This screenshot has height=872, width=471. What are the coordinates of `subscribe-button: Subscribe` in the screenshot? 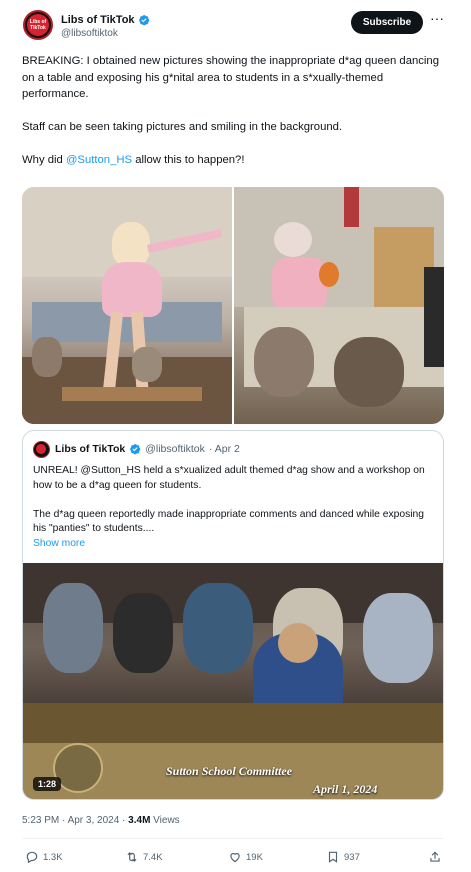 It's located at (387, 22).